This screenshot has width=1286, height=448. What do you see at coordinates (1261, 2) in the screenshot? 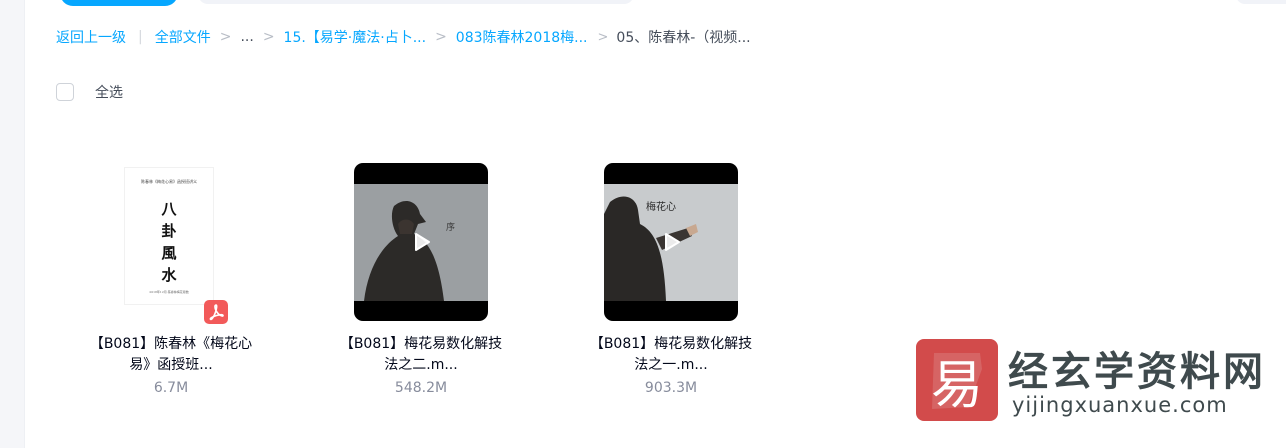
I see `top-right-control` at bounding box center [1261, 2].